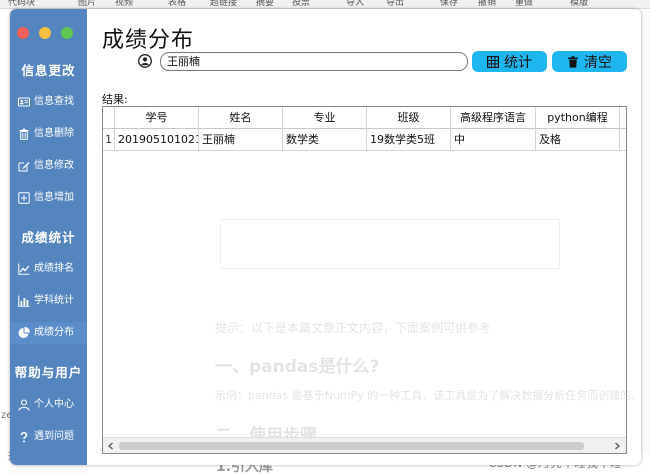  I want to click on plus-square-icon, so click(24, 198).